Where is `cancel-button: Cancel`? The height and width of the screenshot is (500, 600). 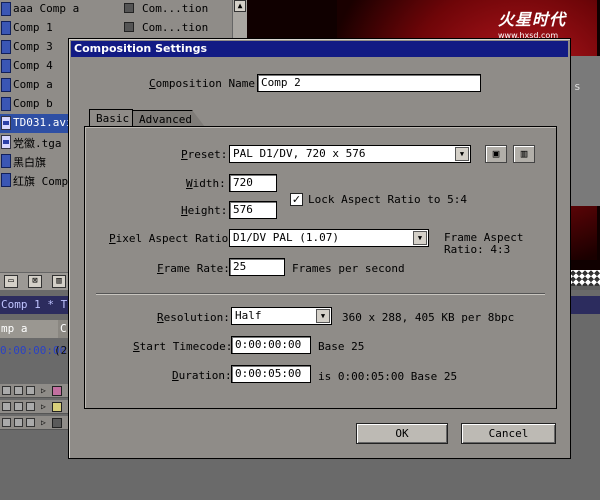 cancel-button: Cancel is located at coordinates (508, 433).